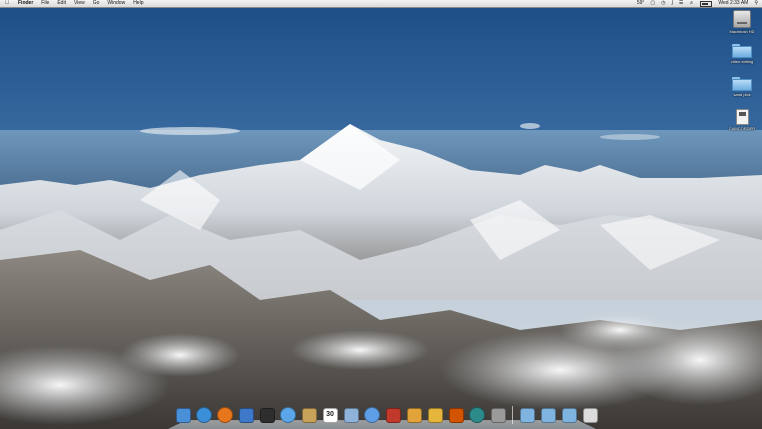 This screenshot has height=429, width=762. What do you see at coordinates (733, 3) in the screenshot?
I see `clock: Wed 2:33 AM` at bounding box center [733, 3].